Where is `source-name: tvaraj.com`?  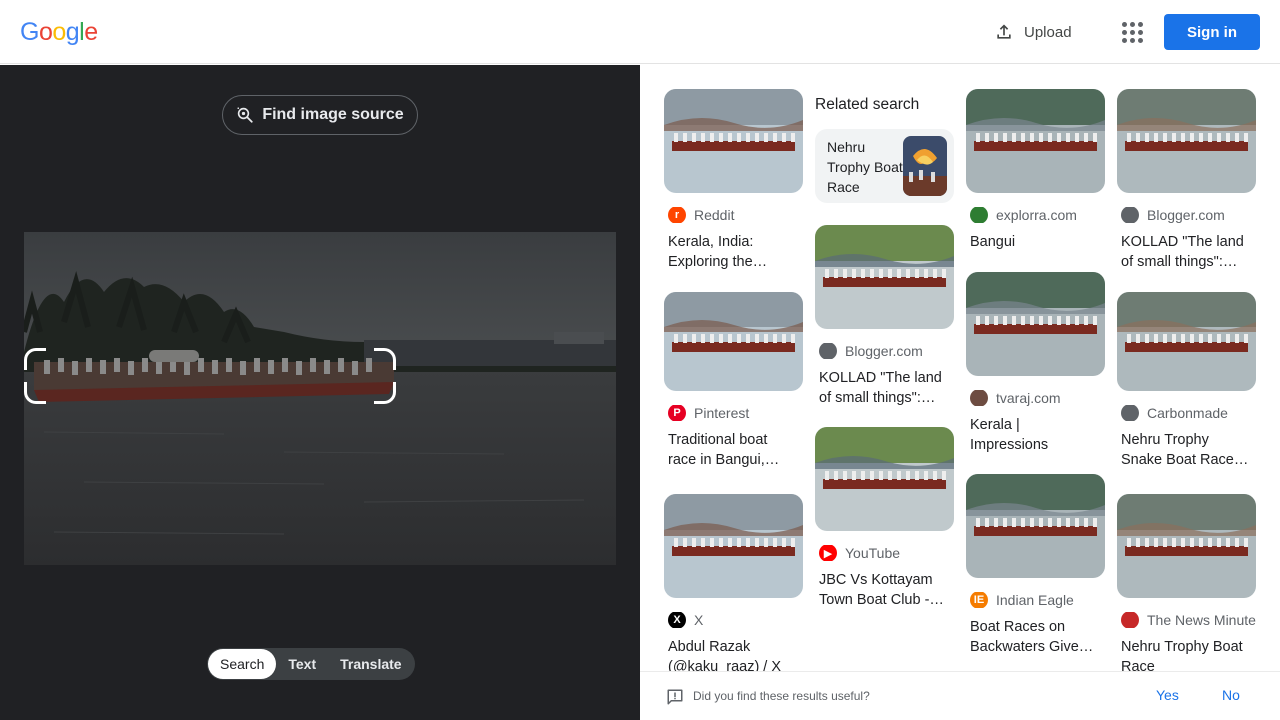 source-name: tvaraj.com is located at coordinates (1028, 398).